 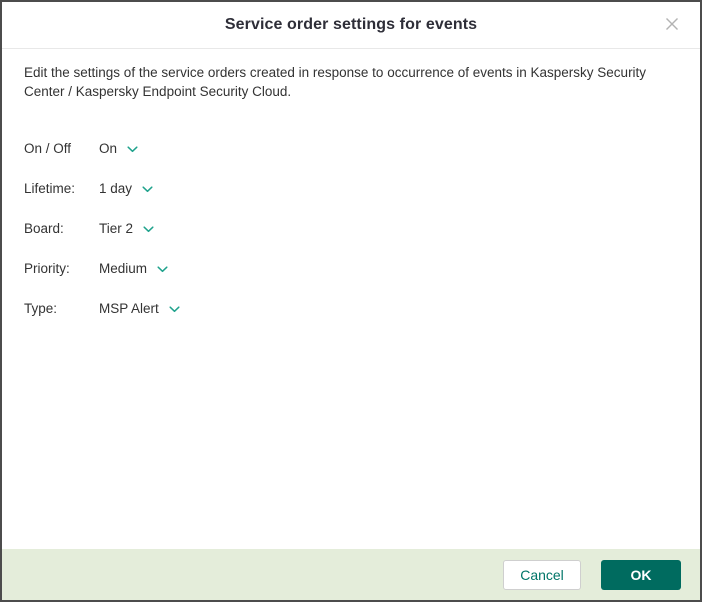 I want to click on field-label: Lifetime:, so click(x=50, y=188).